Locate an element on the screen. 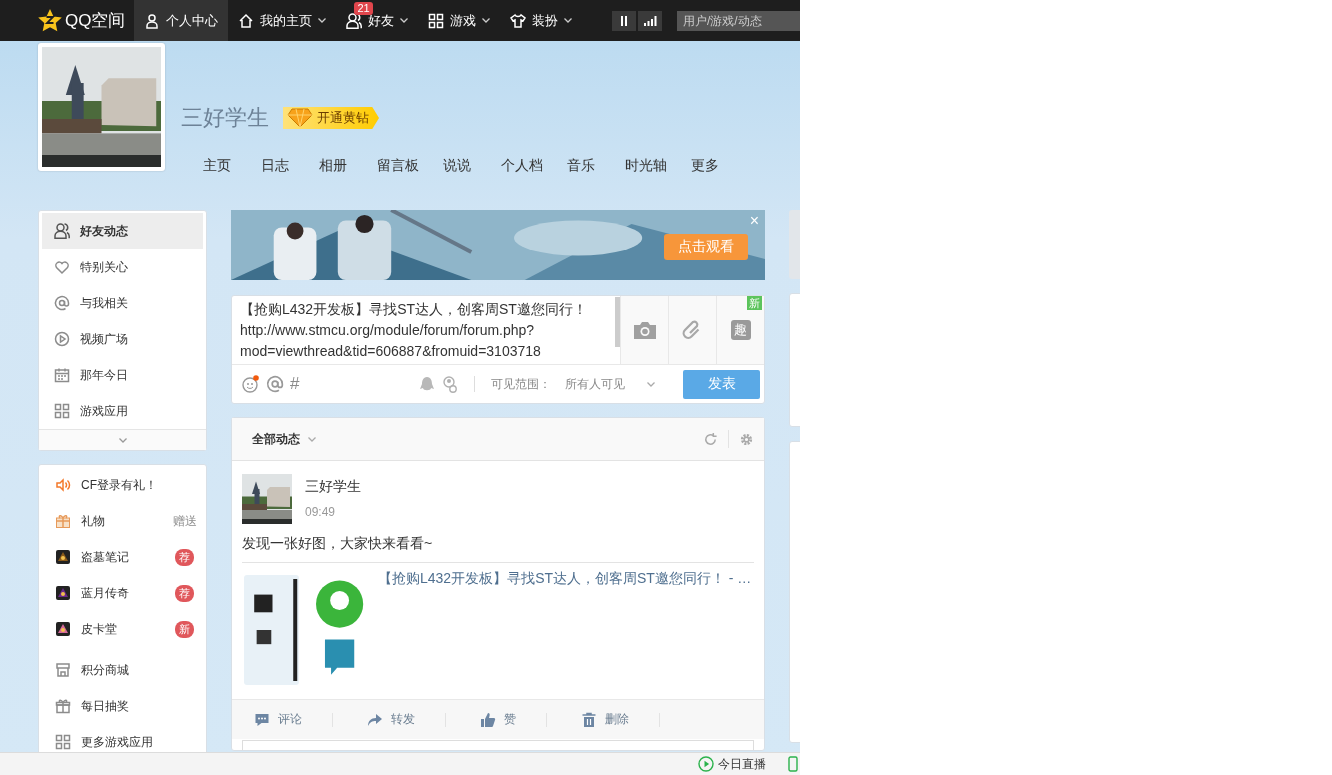 This screenshot has width=1332, height=775. shirt-icon is located at coordinates (518, 20).